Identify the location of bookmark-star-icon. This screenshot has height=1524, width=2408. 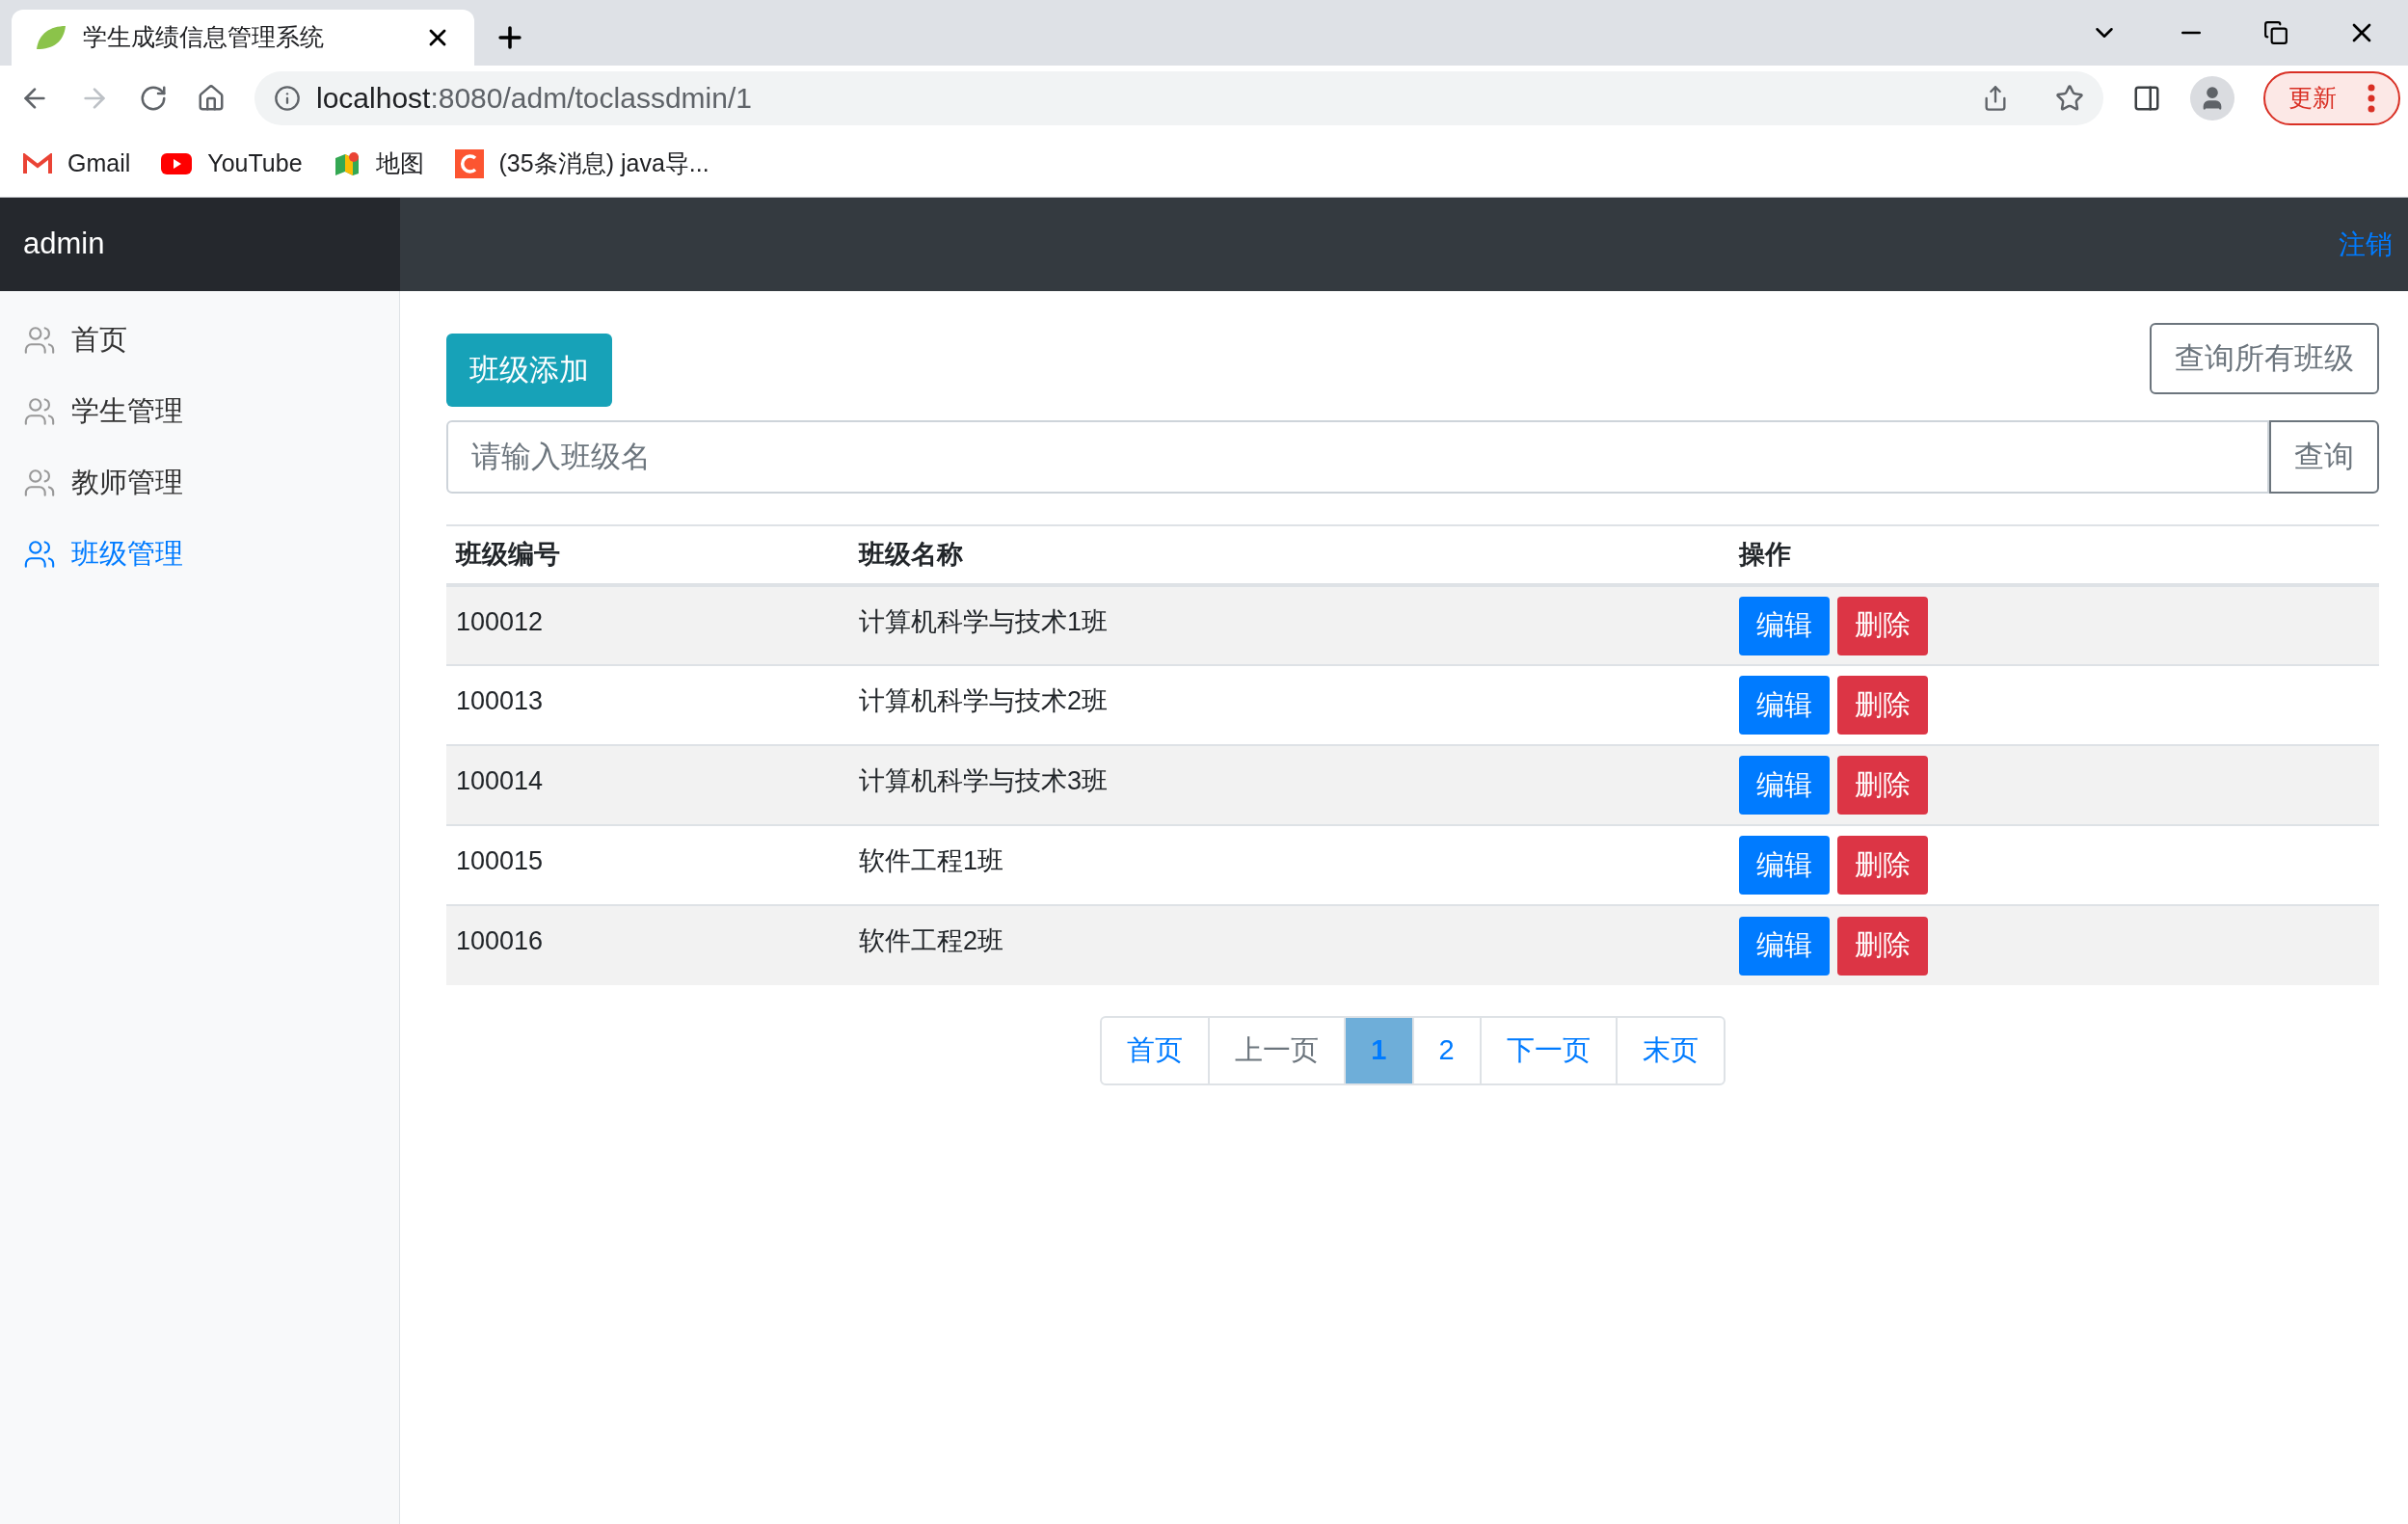
(2069, 98).